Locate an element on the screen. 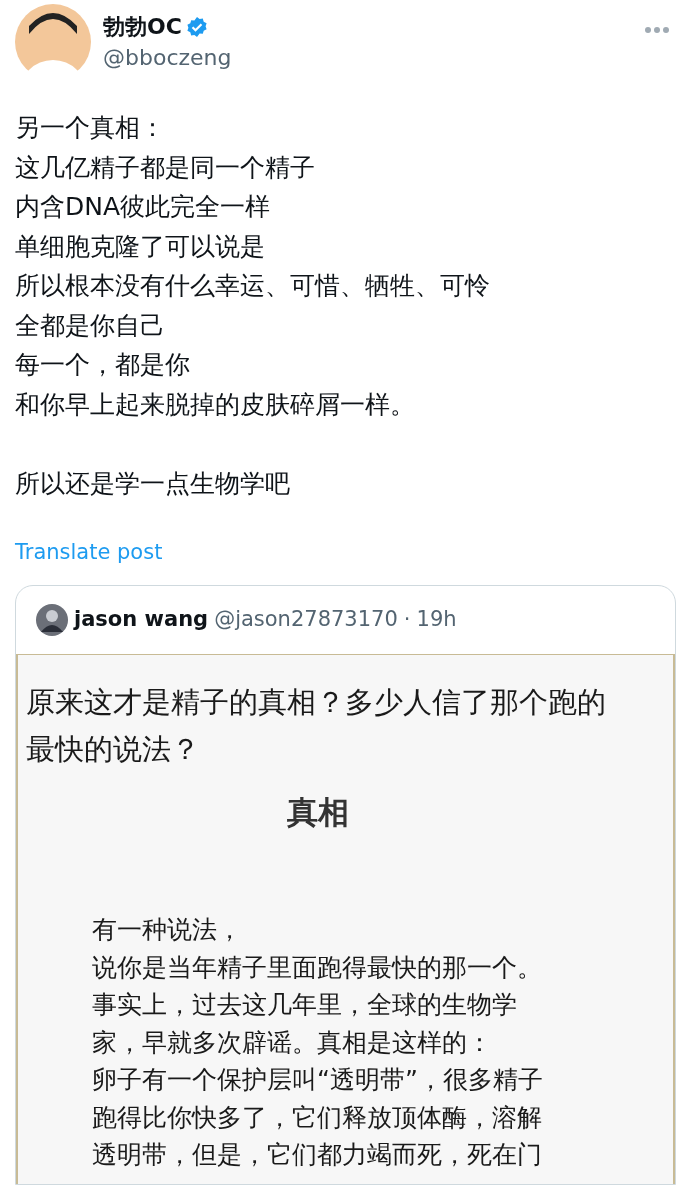  image-heading: 真相 is located at coordinates (317, 812).